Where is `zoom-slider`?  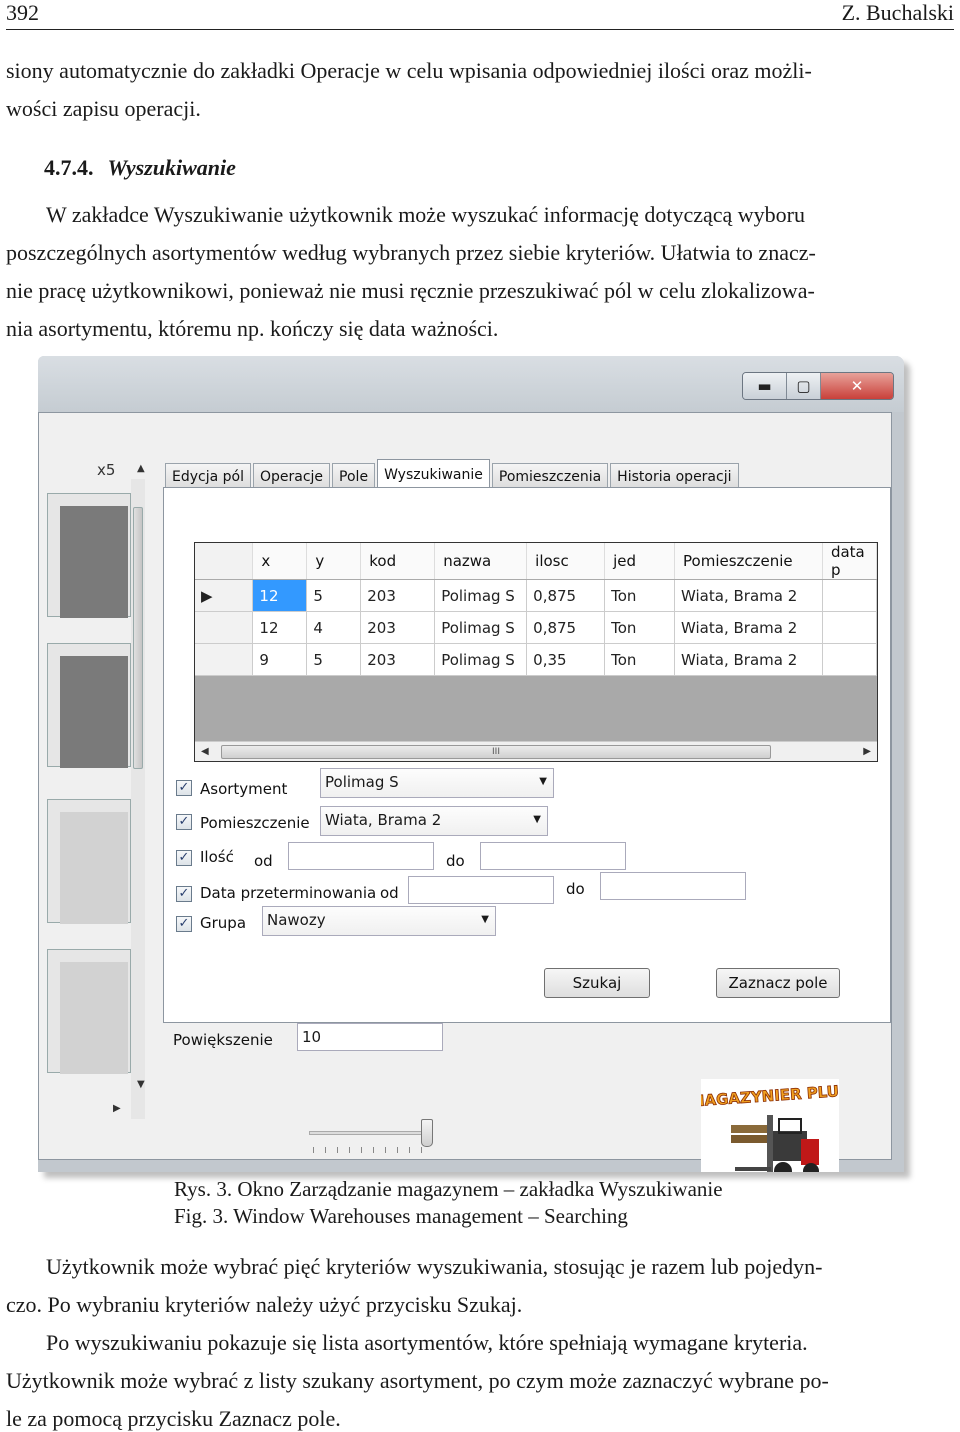
zoom-slider is located at coordinates (373, 1133).